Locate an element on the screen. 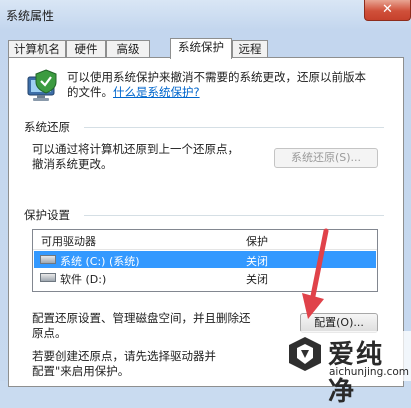 The width and height of the screenshot is (411, 408). intro-text: 可以使用系统保护来撤消不需要的系统更改，还原以前版本 的文件。什么是系统保护? is located at coordinates (232, 85).